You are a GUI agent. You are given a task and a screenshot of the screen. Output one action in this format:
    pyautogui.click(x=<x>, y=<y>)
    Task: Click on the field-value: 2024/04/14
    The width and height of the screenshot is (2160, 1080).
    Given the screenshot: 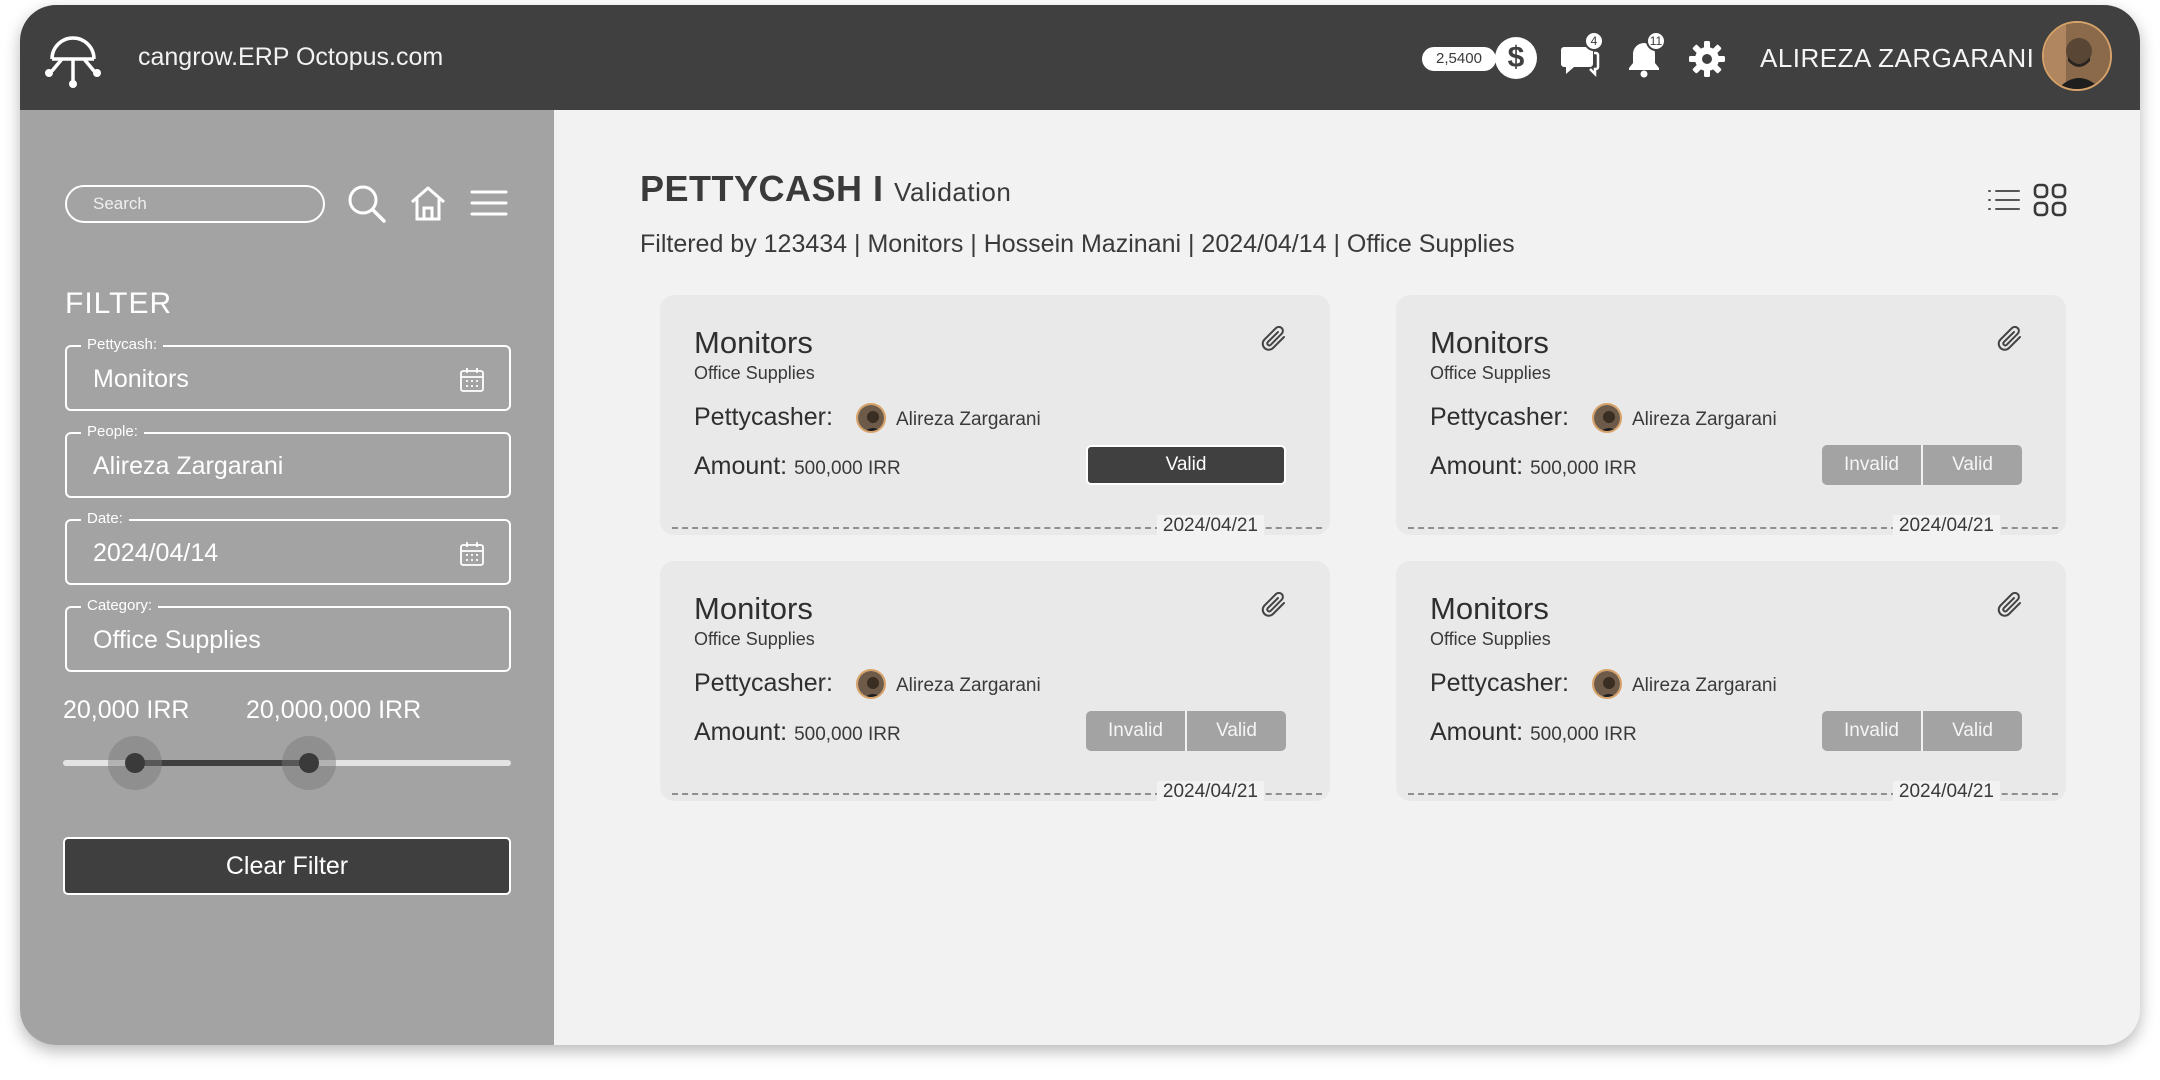 What is the action you would take?
    pyautogui.click(x=156, y=553)
    